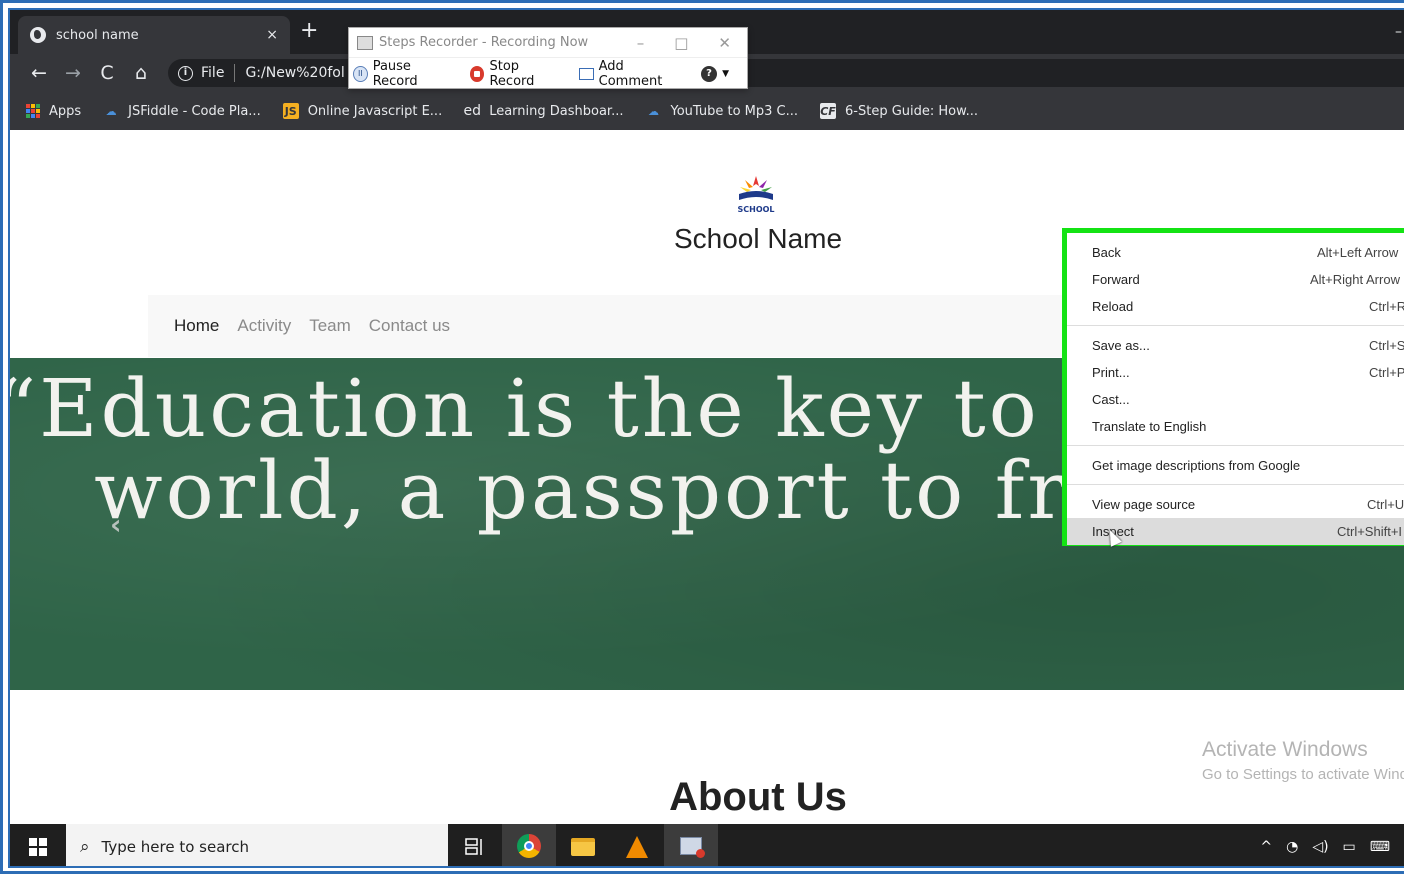 Image resolution: width=1404 pixels, height=874 pixels. What do you see at coordinates (641, 43) in the screenshot?
I see `minimize-button: –` at bounding box center [641, 43].